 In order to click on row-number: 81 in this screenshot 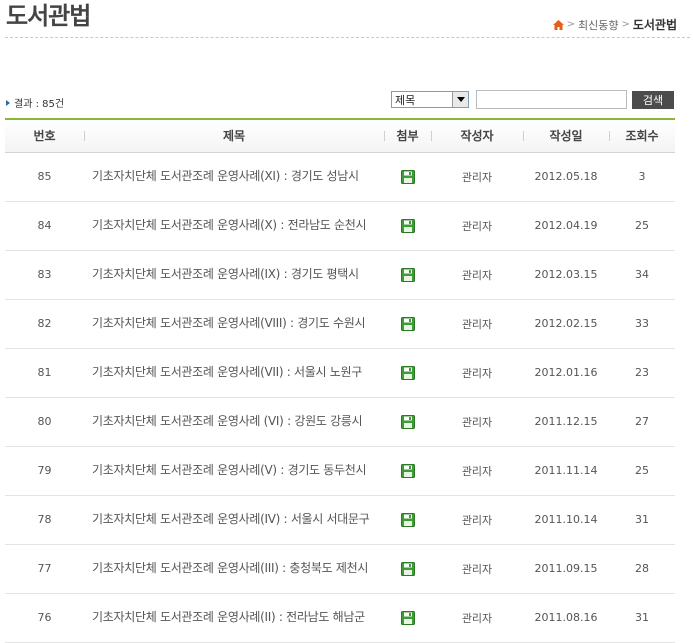, I will do `click(44, 373)`.